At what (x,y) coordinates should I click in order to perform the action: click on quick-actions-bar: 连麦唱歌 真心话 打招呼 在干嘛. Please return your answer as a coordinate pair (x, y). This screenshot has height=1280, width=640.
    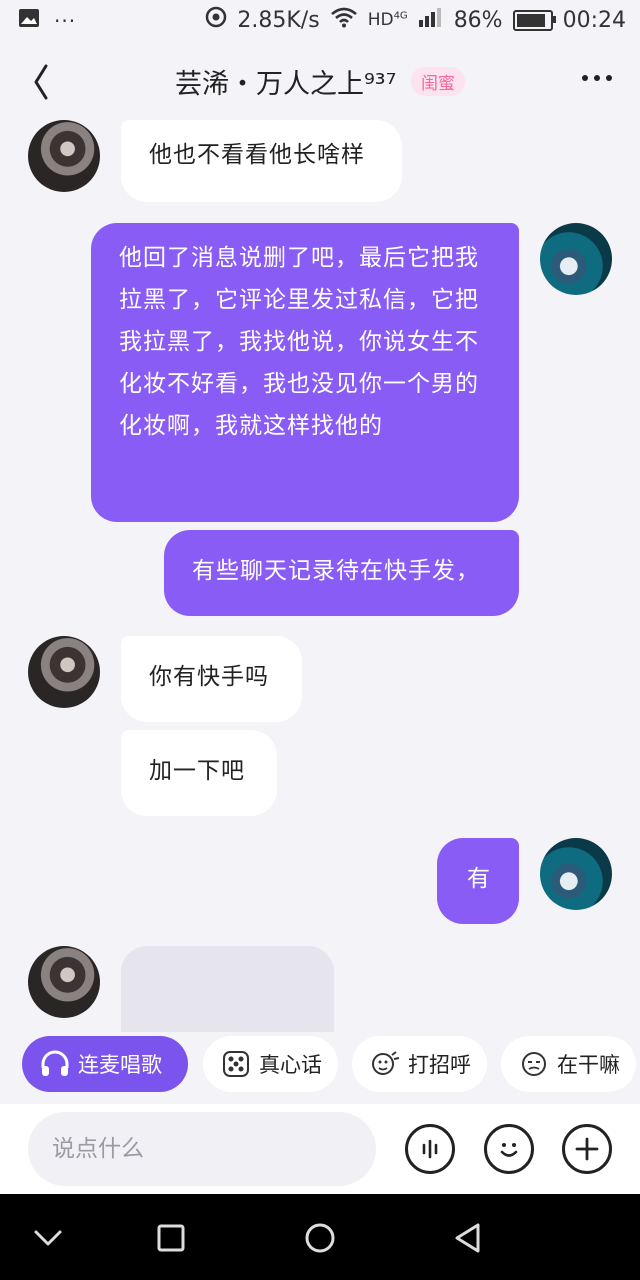
    Looking at the image, I should click on (320, 1065).